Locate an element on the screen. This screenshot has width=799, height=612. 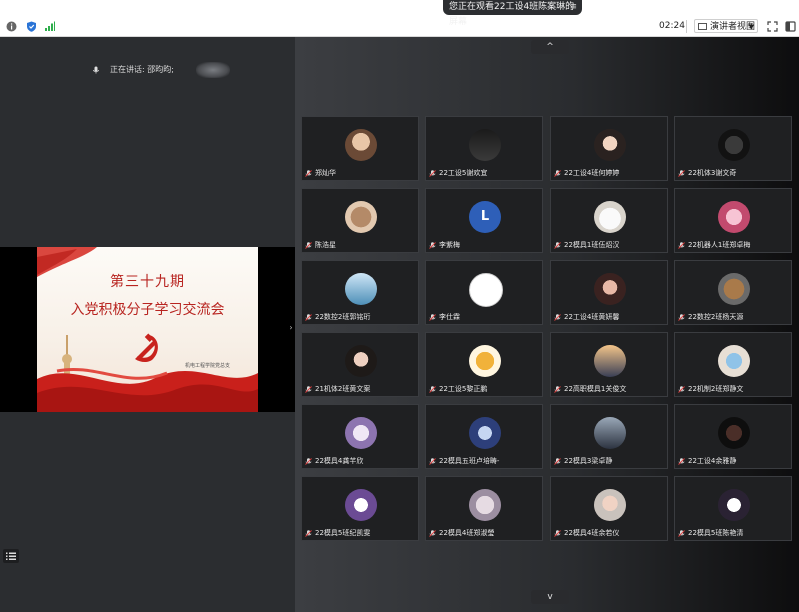
window-icon is located at coordinates (790, 26).